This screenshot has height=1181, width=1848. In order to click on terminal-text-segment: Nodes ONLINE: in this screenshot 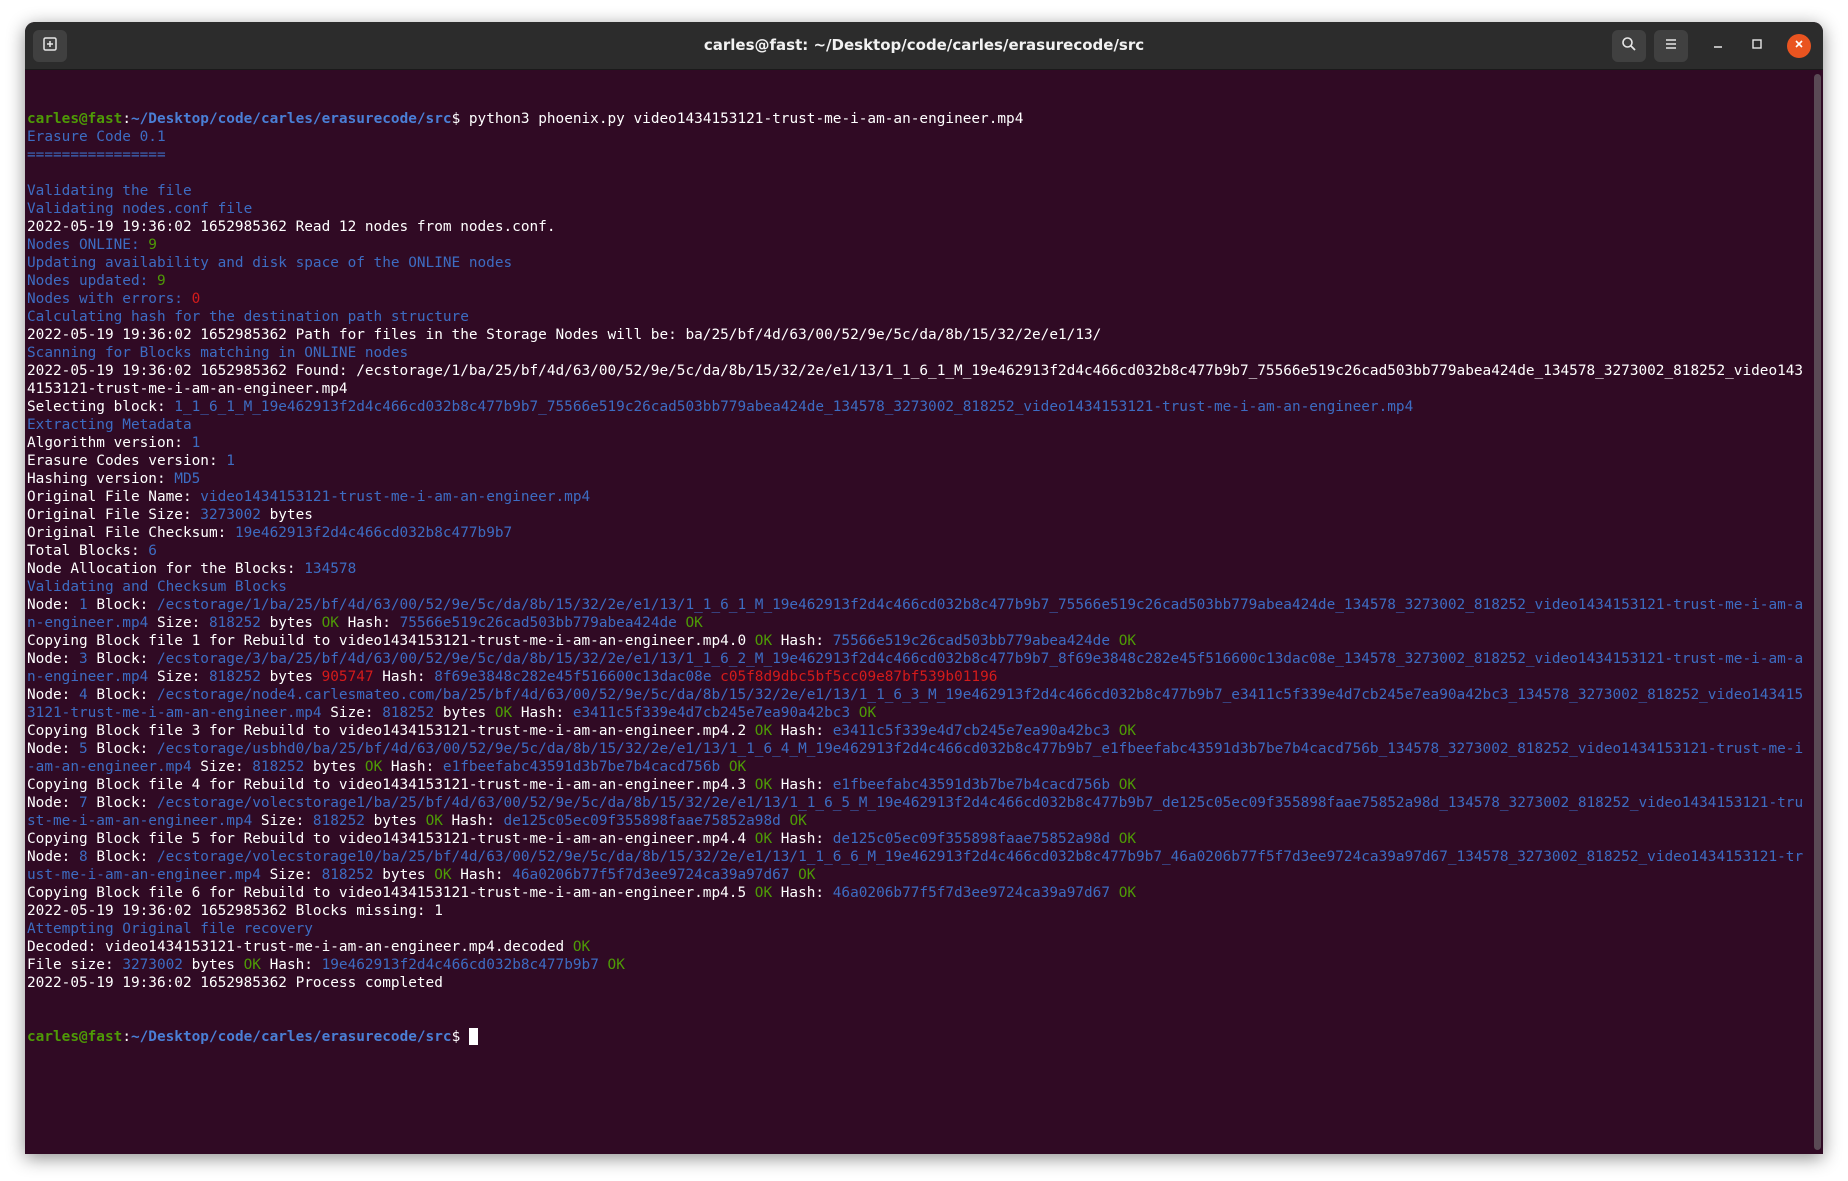, I will do `click(88, 245)`.